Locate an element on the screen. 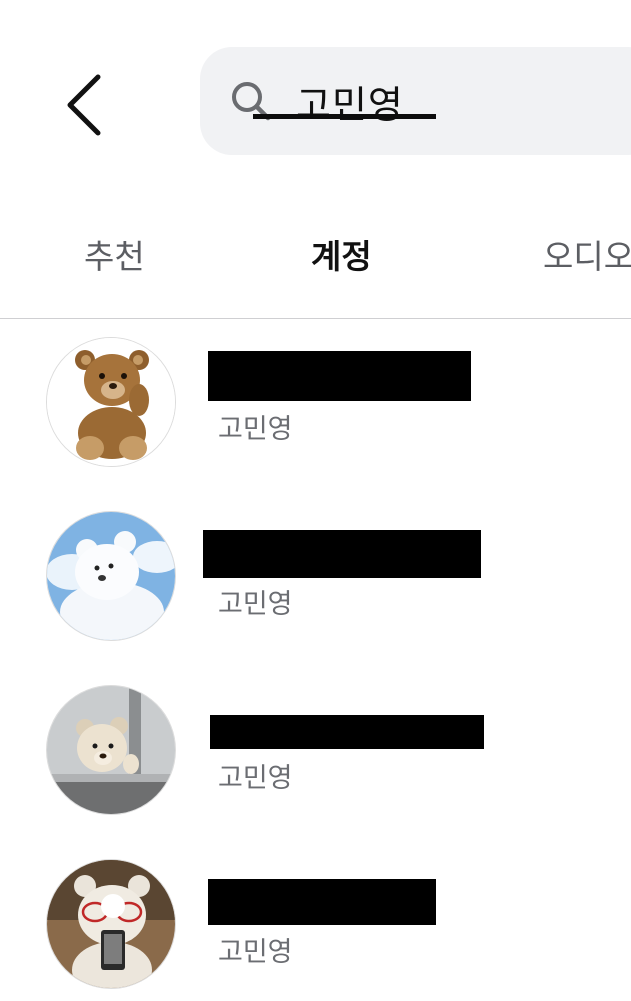 The image size is (631, 1001). tab-audio: 오디오 is located at coordinates (587, 254).